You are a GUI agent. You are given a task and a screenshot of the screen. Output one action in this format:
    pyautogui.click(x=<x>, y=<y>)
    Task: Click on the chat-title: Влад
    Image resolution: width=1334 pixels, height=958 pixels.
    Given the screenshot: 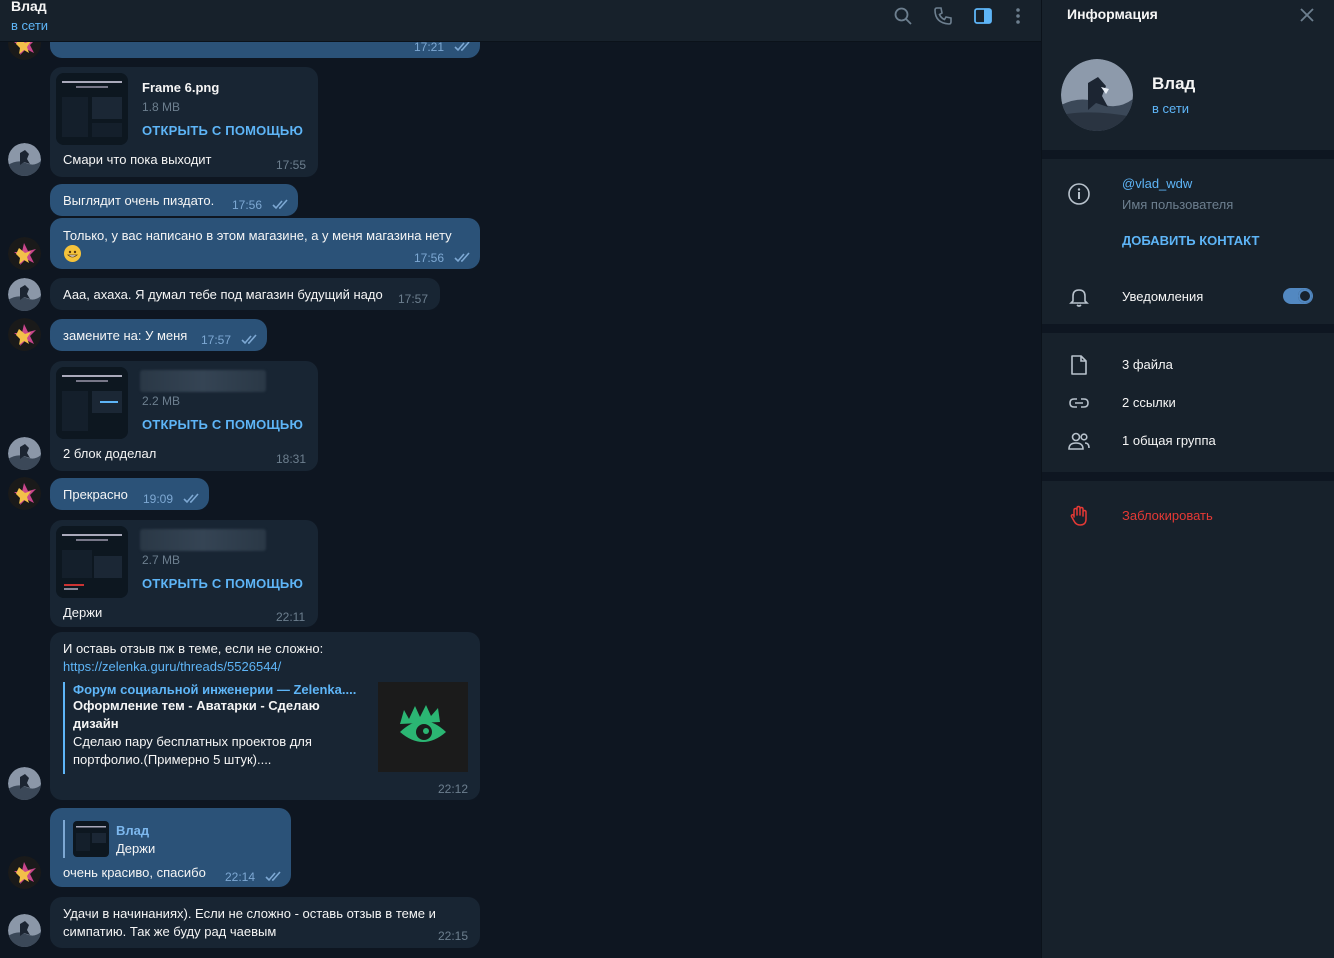 What is the action you would take?
    pyautogui.click(x=29, y=7)
    